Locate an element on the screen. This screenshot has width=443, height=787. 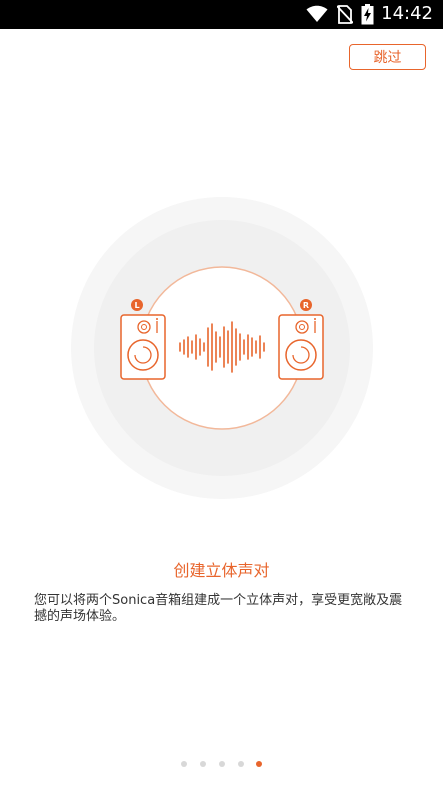
left-channel-label: L is located at coordinates (136, 305).